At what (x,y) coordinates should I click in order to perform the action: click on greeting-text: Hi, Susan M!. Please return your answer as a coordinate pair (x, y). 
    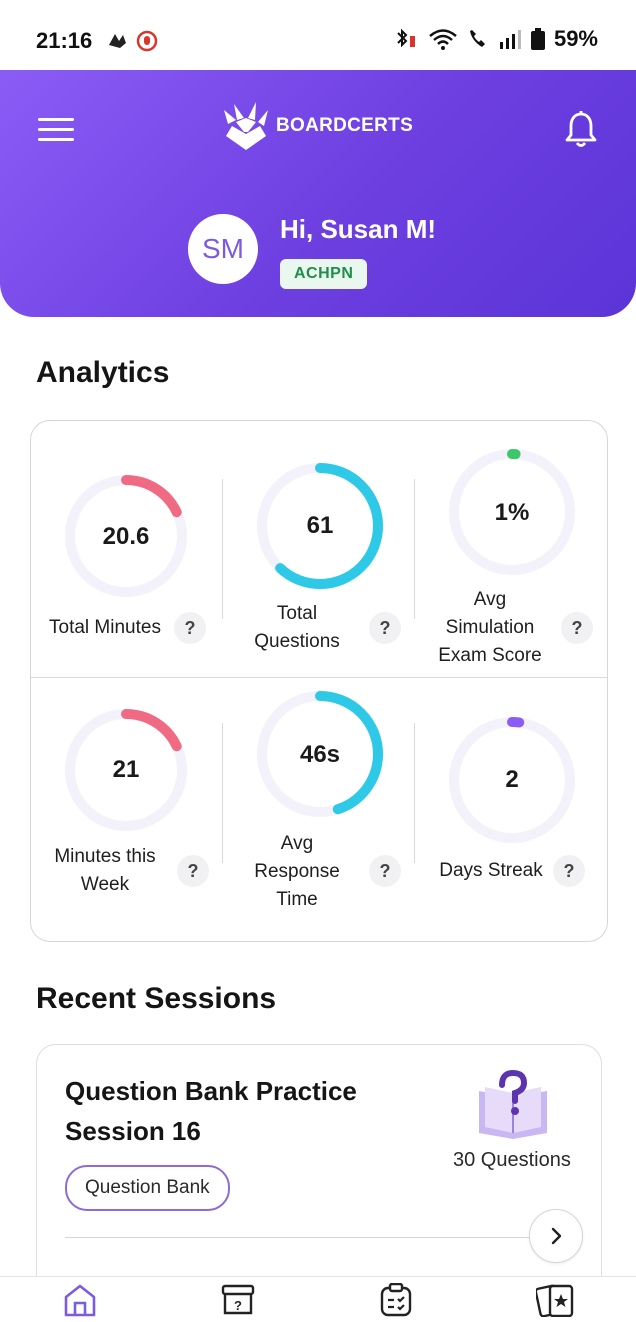
    Looking at the image, I should click on (358, 229).